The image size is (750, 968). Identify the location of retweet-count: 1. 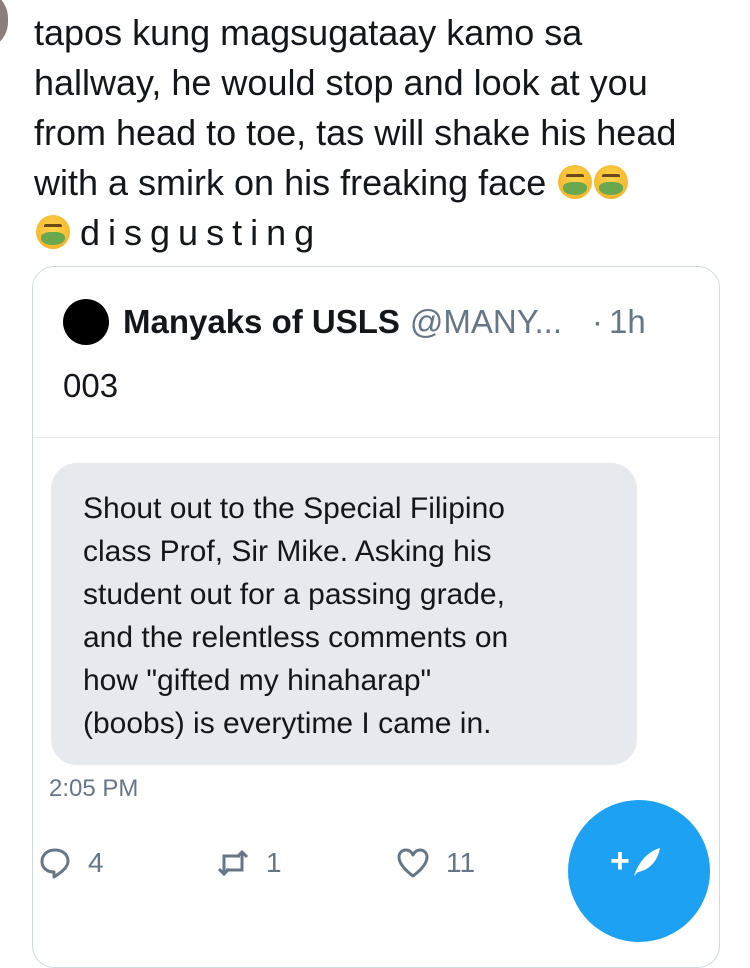
(274, 862).